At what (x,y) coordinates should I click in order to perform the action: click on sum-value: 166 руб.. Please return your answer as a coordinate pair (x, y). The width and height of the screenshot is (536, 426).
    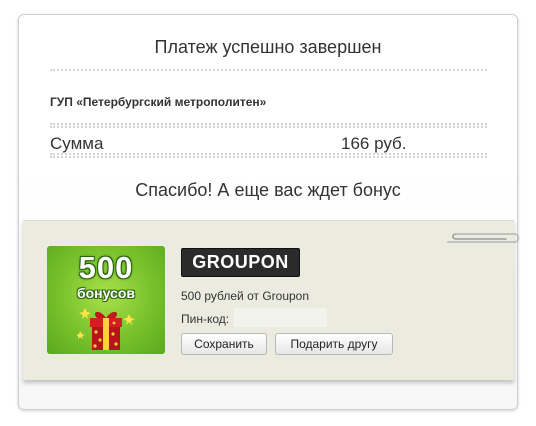
    Looking at the image, I should click on (374, 143).